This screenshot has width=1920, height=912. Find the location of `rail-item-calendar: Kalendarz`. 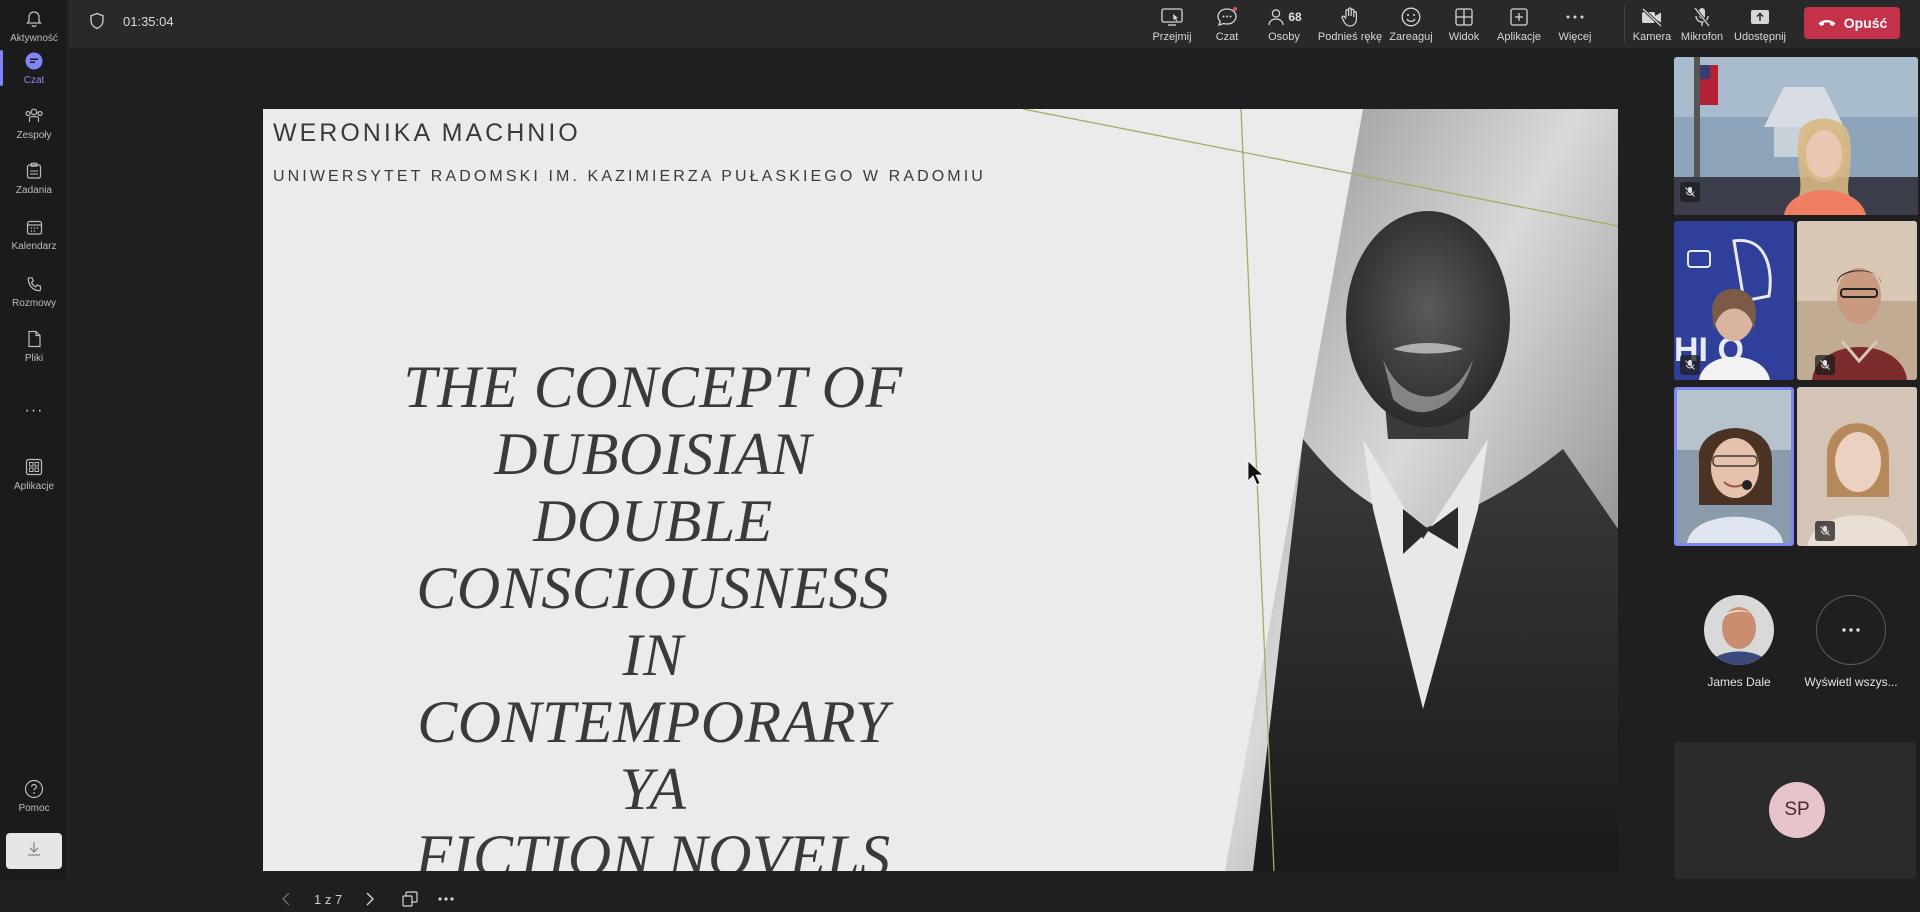

rail-item-calendar: Kalendarz is located at coordinates (34, 234).